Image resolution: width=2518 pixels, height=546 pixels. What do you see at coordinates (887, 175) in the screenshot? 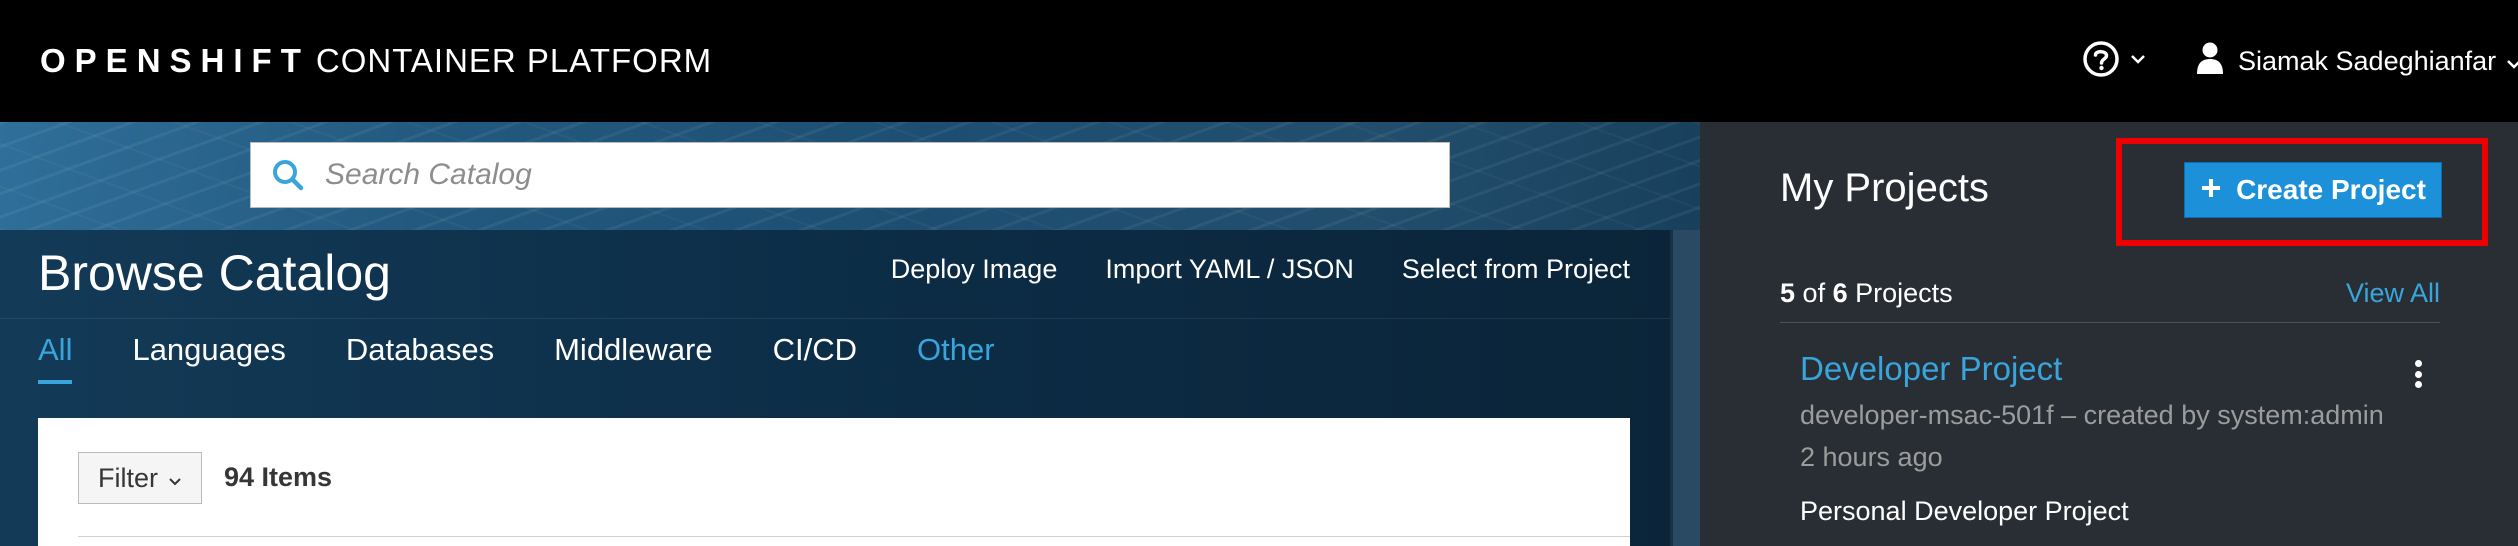
I see `search-input` at bounding box center [887, 175].